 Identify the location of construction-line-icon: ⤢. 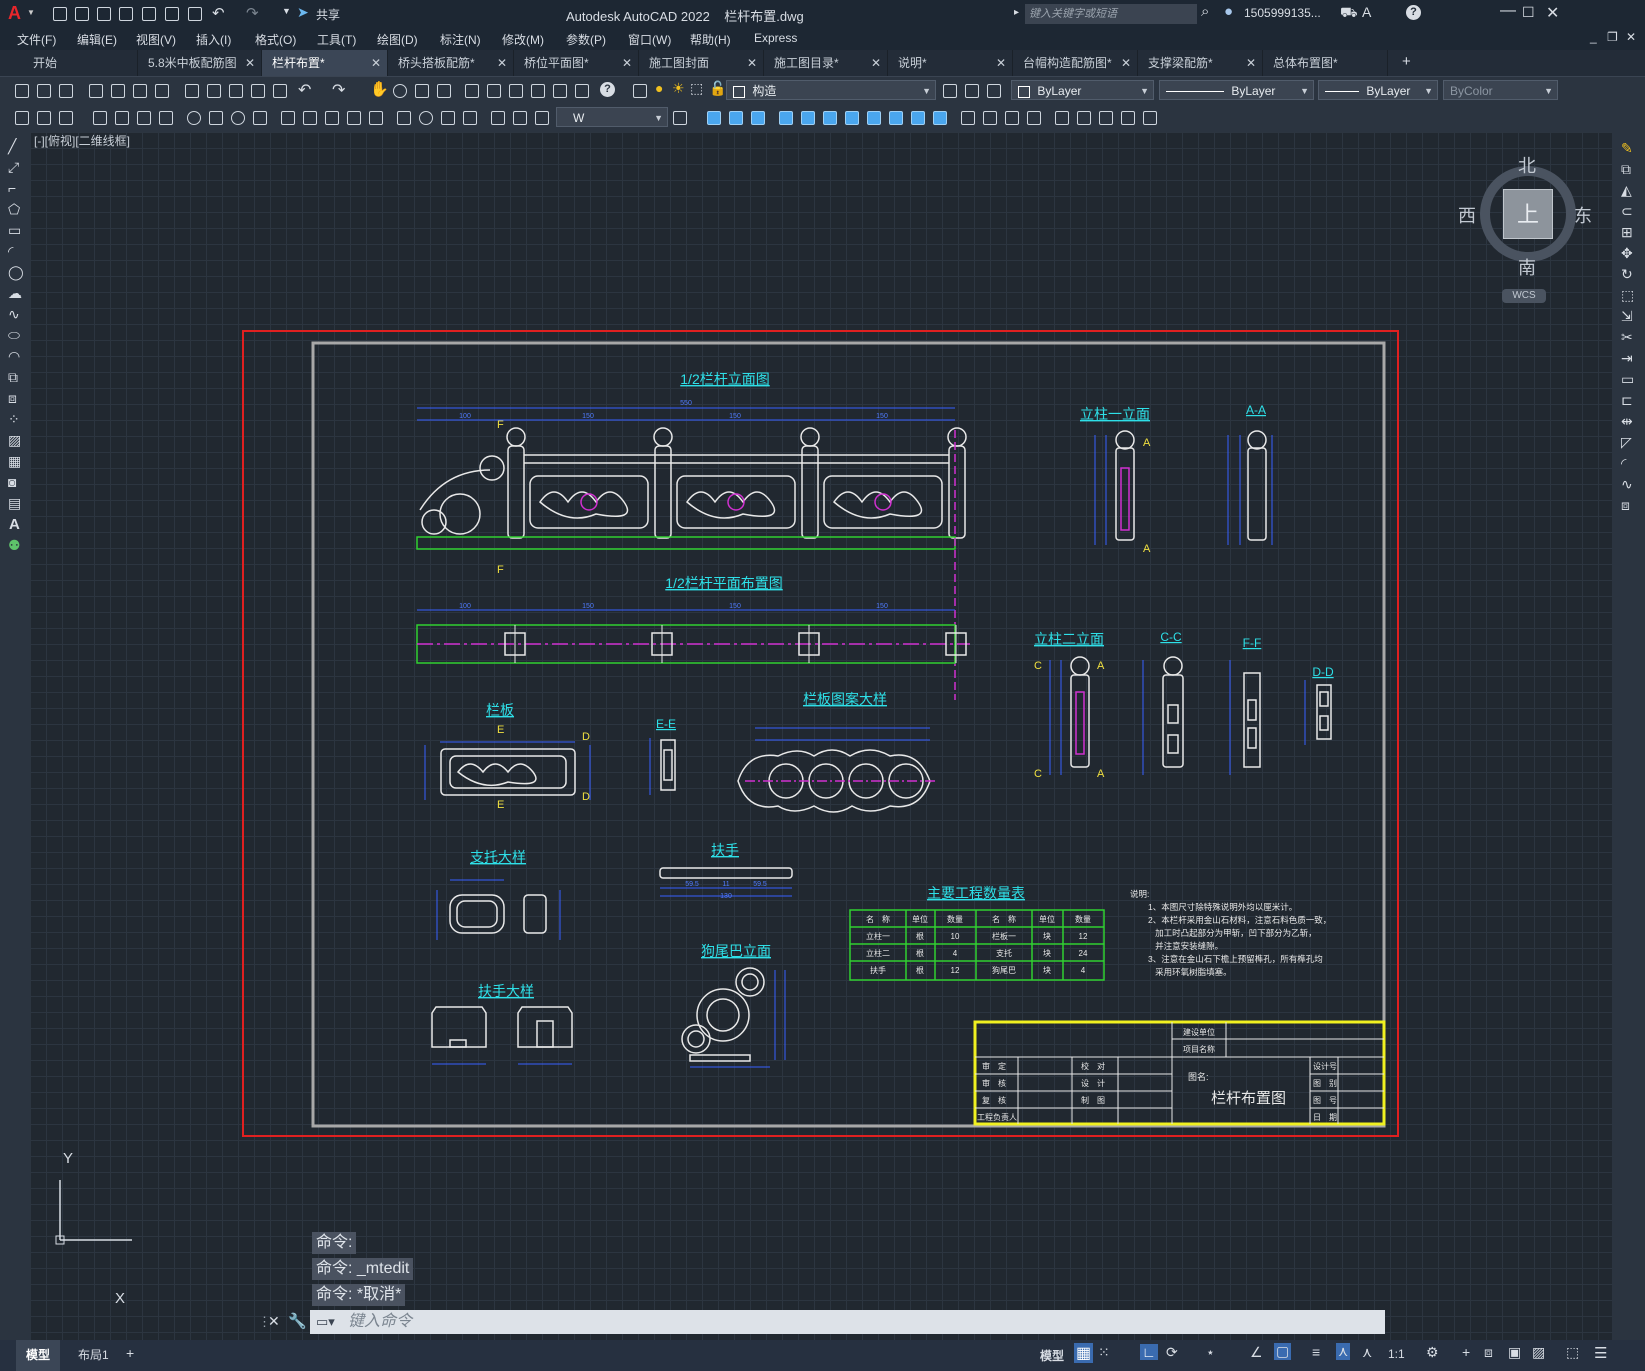
(13, 167).